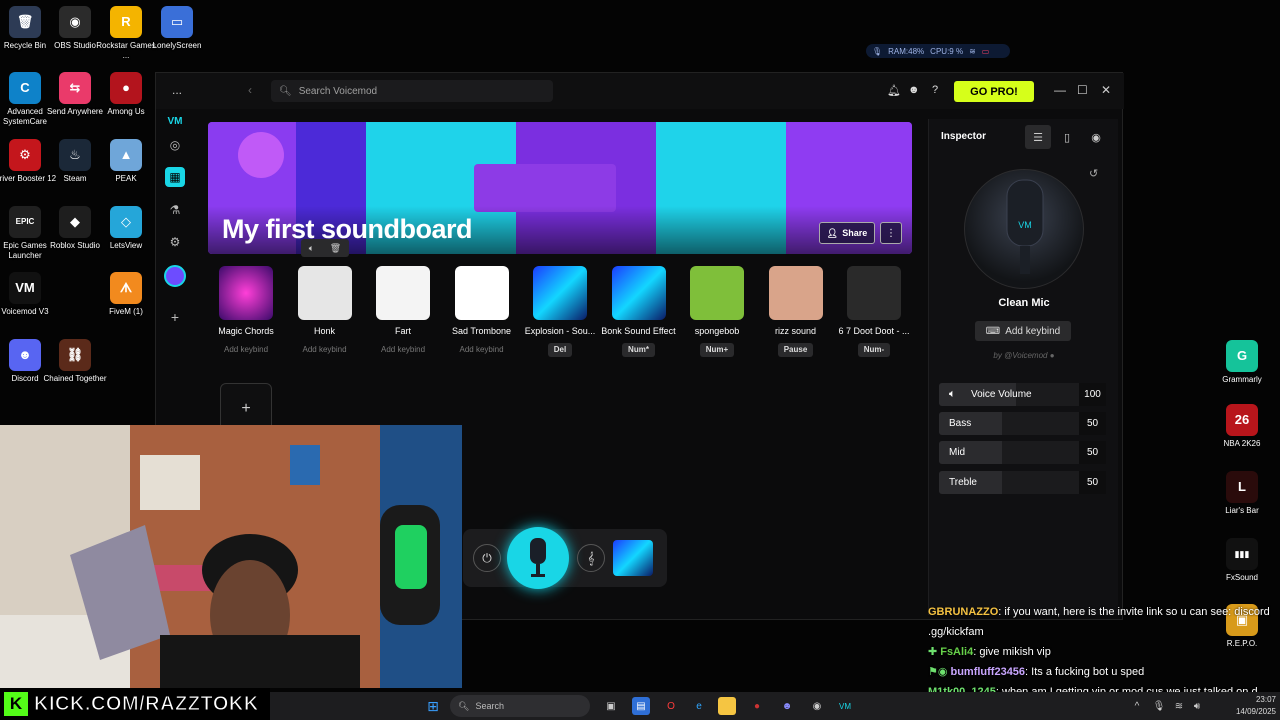  What do you see at coordinates (177, 28) in the screenshot?
I see `desktop-icon: ▭ LonelyScreen` at bounding box center [177, 28].